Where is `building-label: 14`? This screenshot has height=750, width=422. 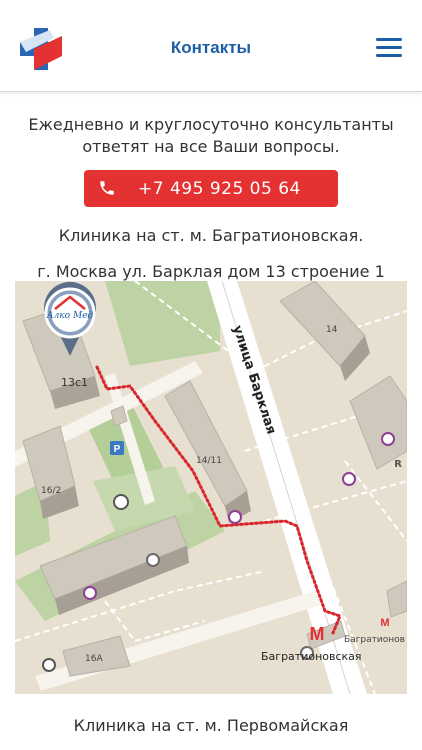
building-label: 14 is located at coordinates (332, 330).